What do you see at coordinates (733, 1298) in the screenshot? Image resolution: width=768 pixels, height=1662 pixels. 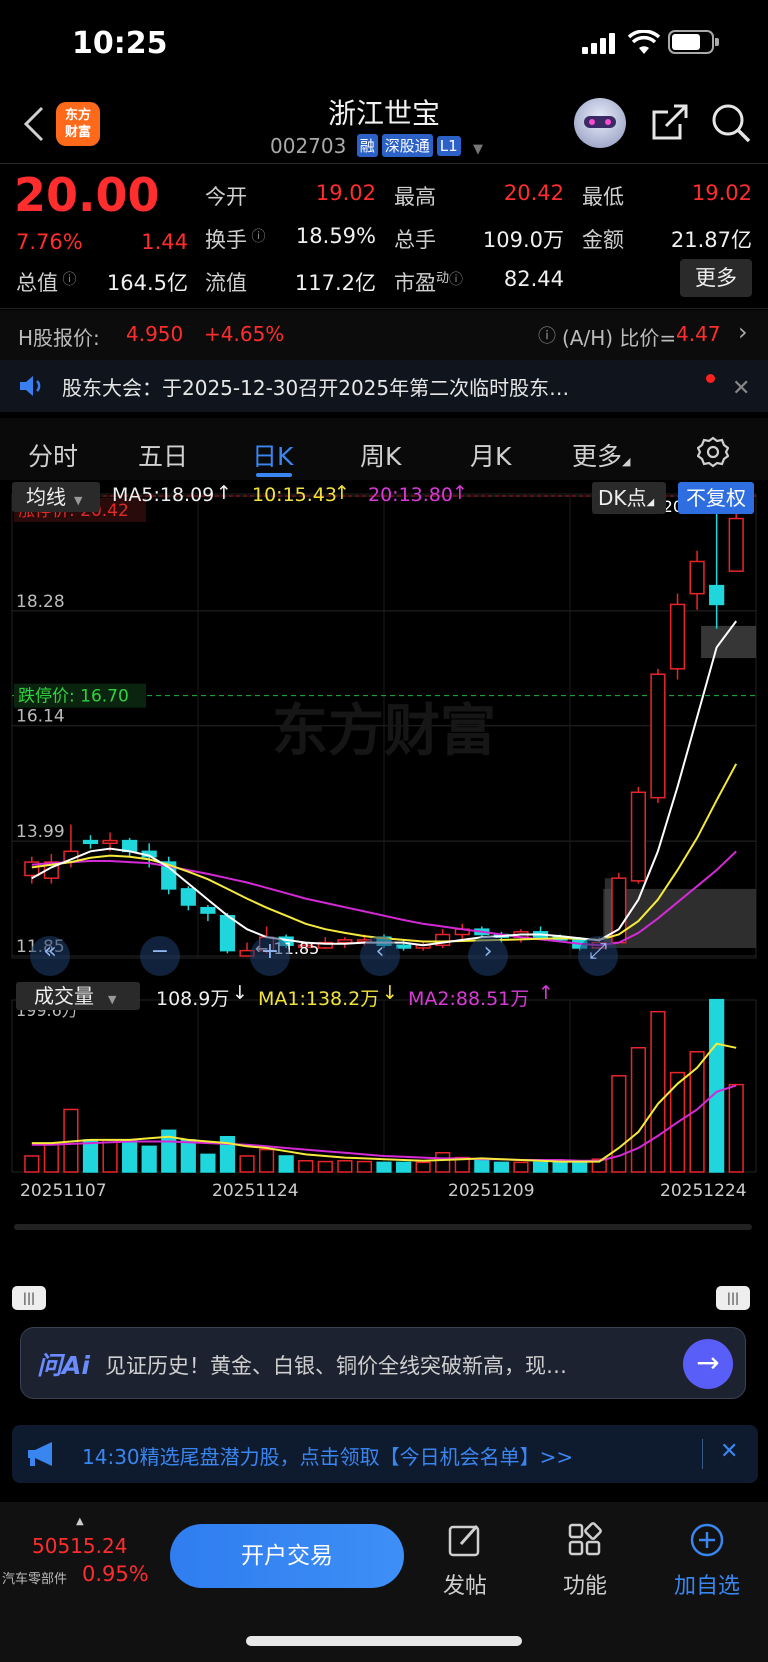 I see `range-handle-right: |||` at bounding box center [733, 1298].